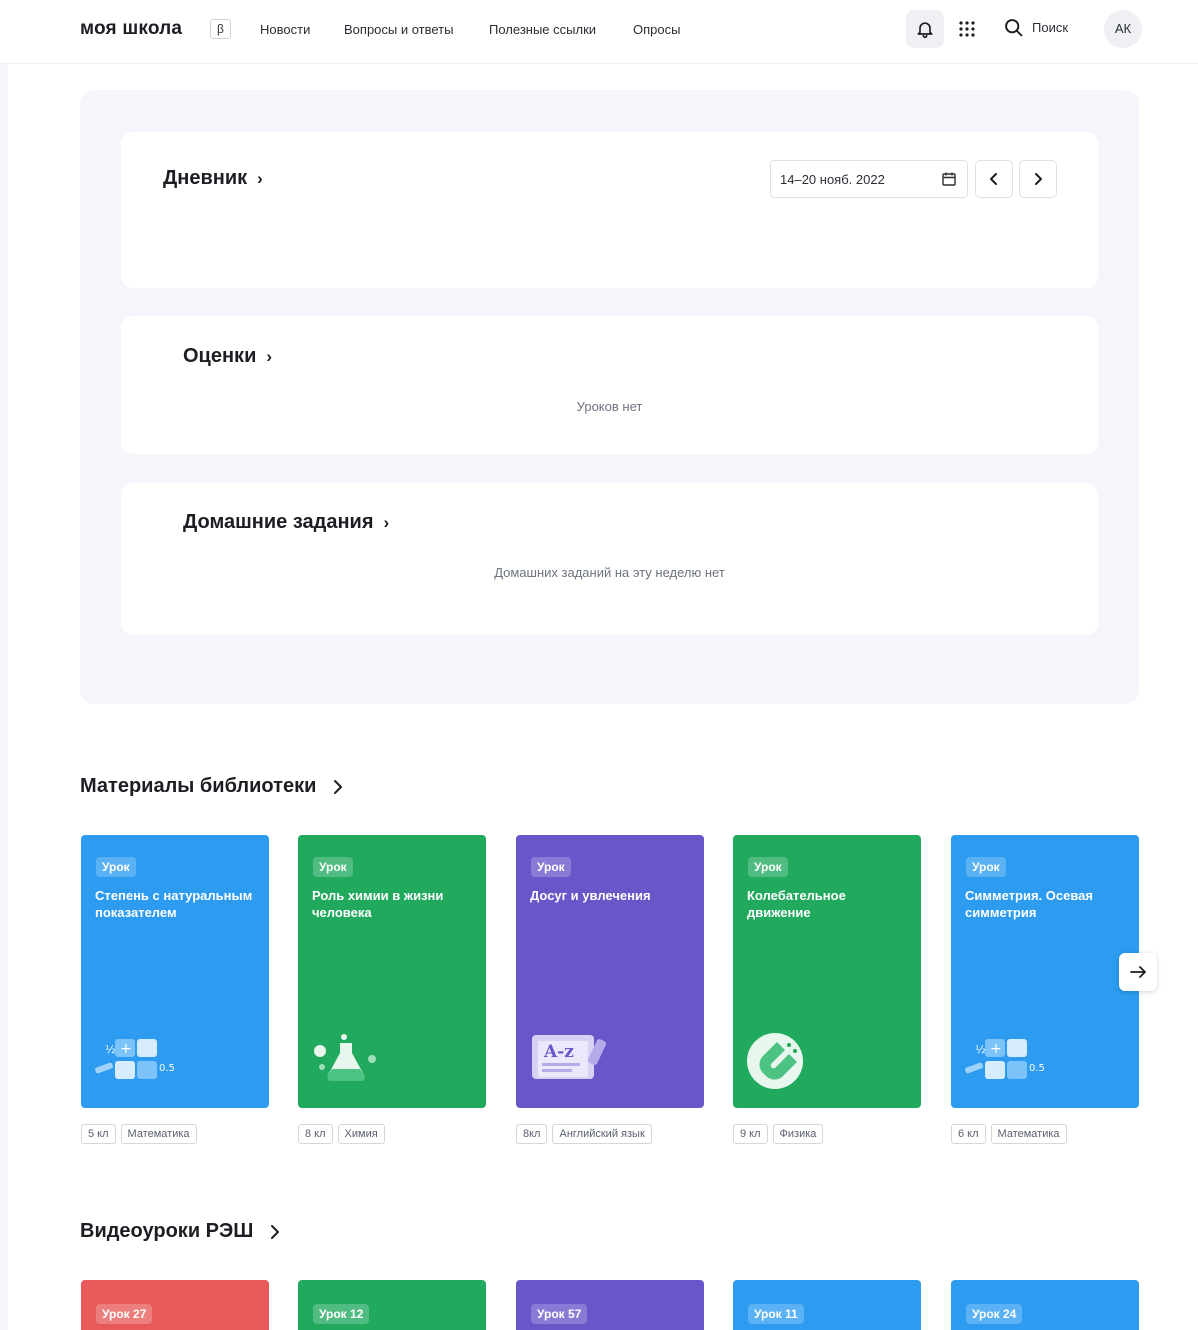  Describe the element at coordinates (361, 1134) in the screenshot. I see `subject-tag: Химия` at that location.